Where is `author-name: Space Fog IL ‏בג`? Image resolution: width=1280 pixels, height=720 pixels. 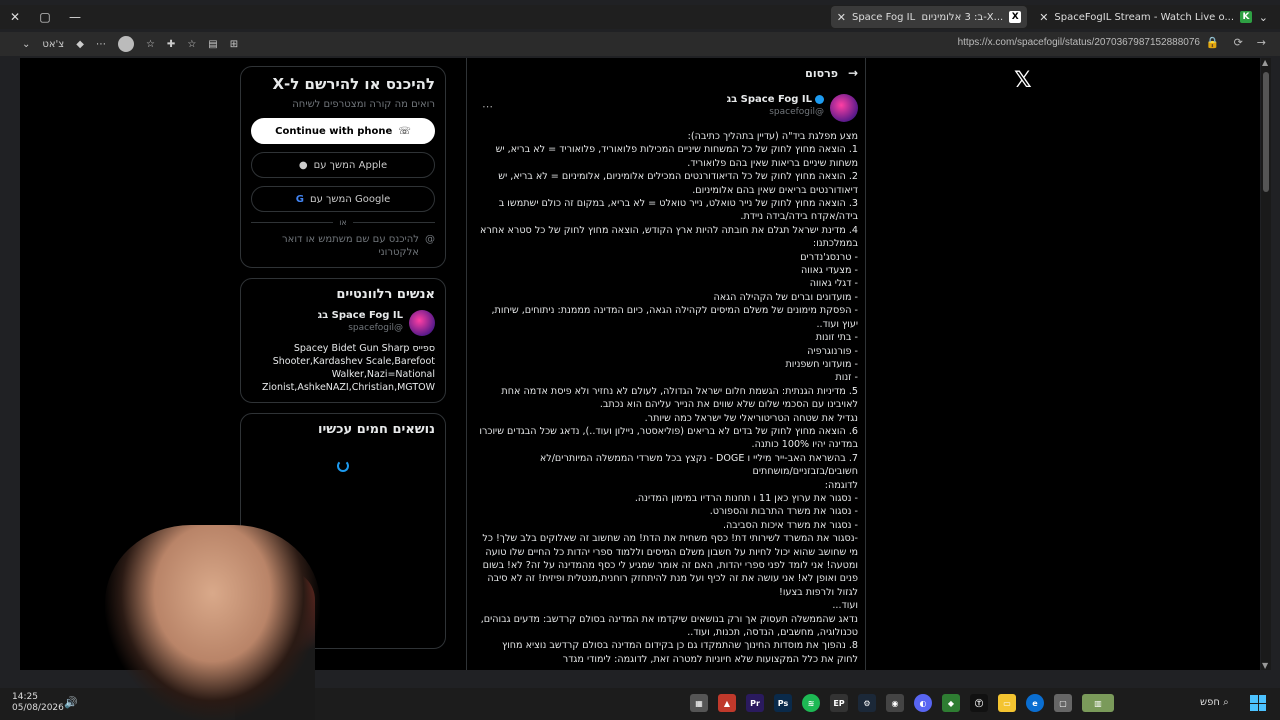 author-name: Space Fog IL ‏בג is located at coordinates (769, 99).